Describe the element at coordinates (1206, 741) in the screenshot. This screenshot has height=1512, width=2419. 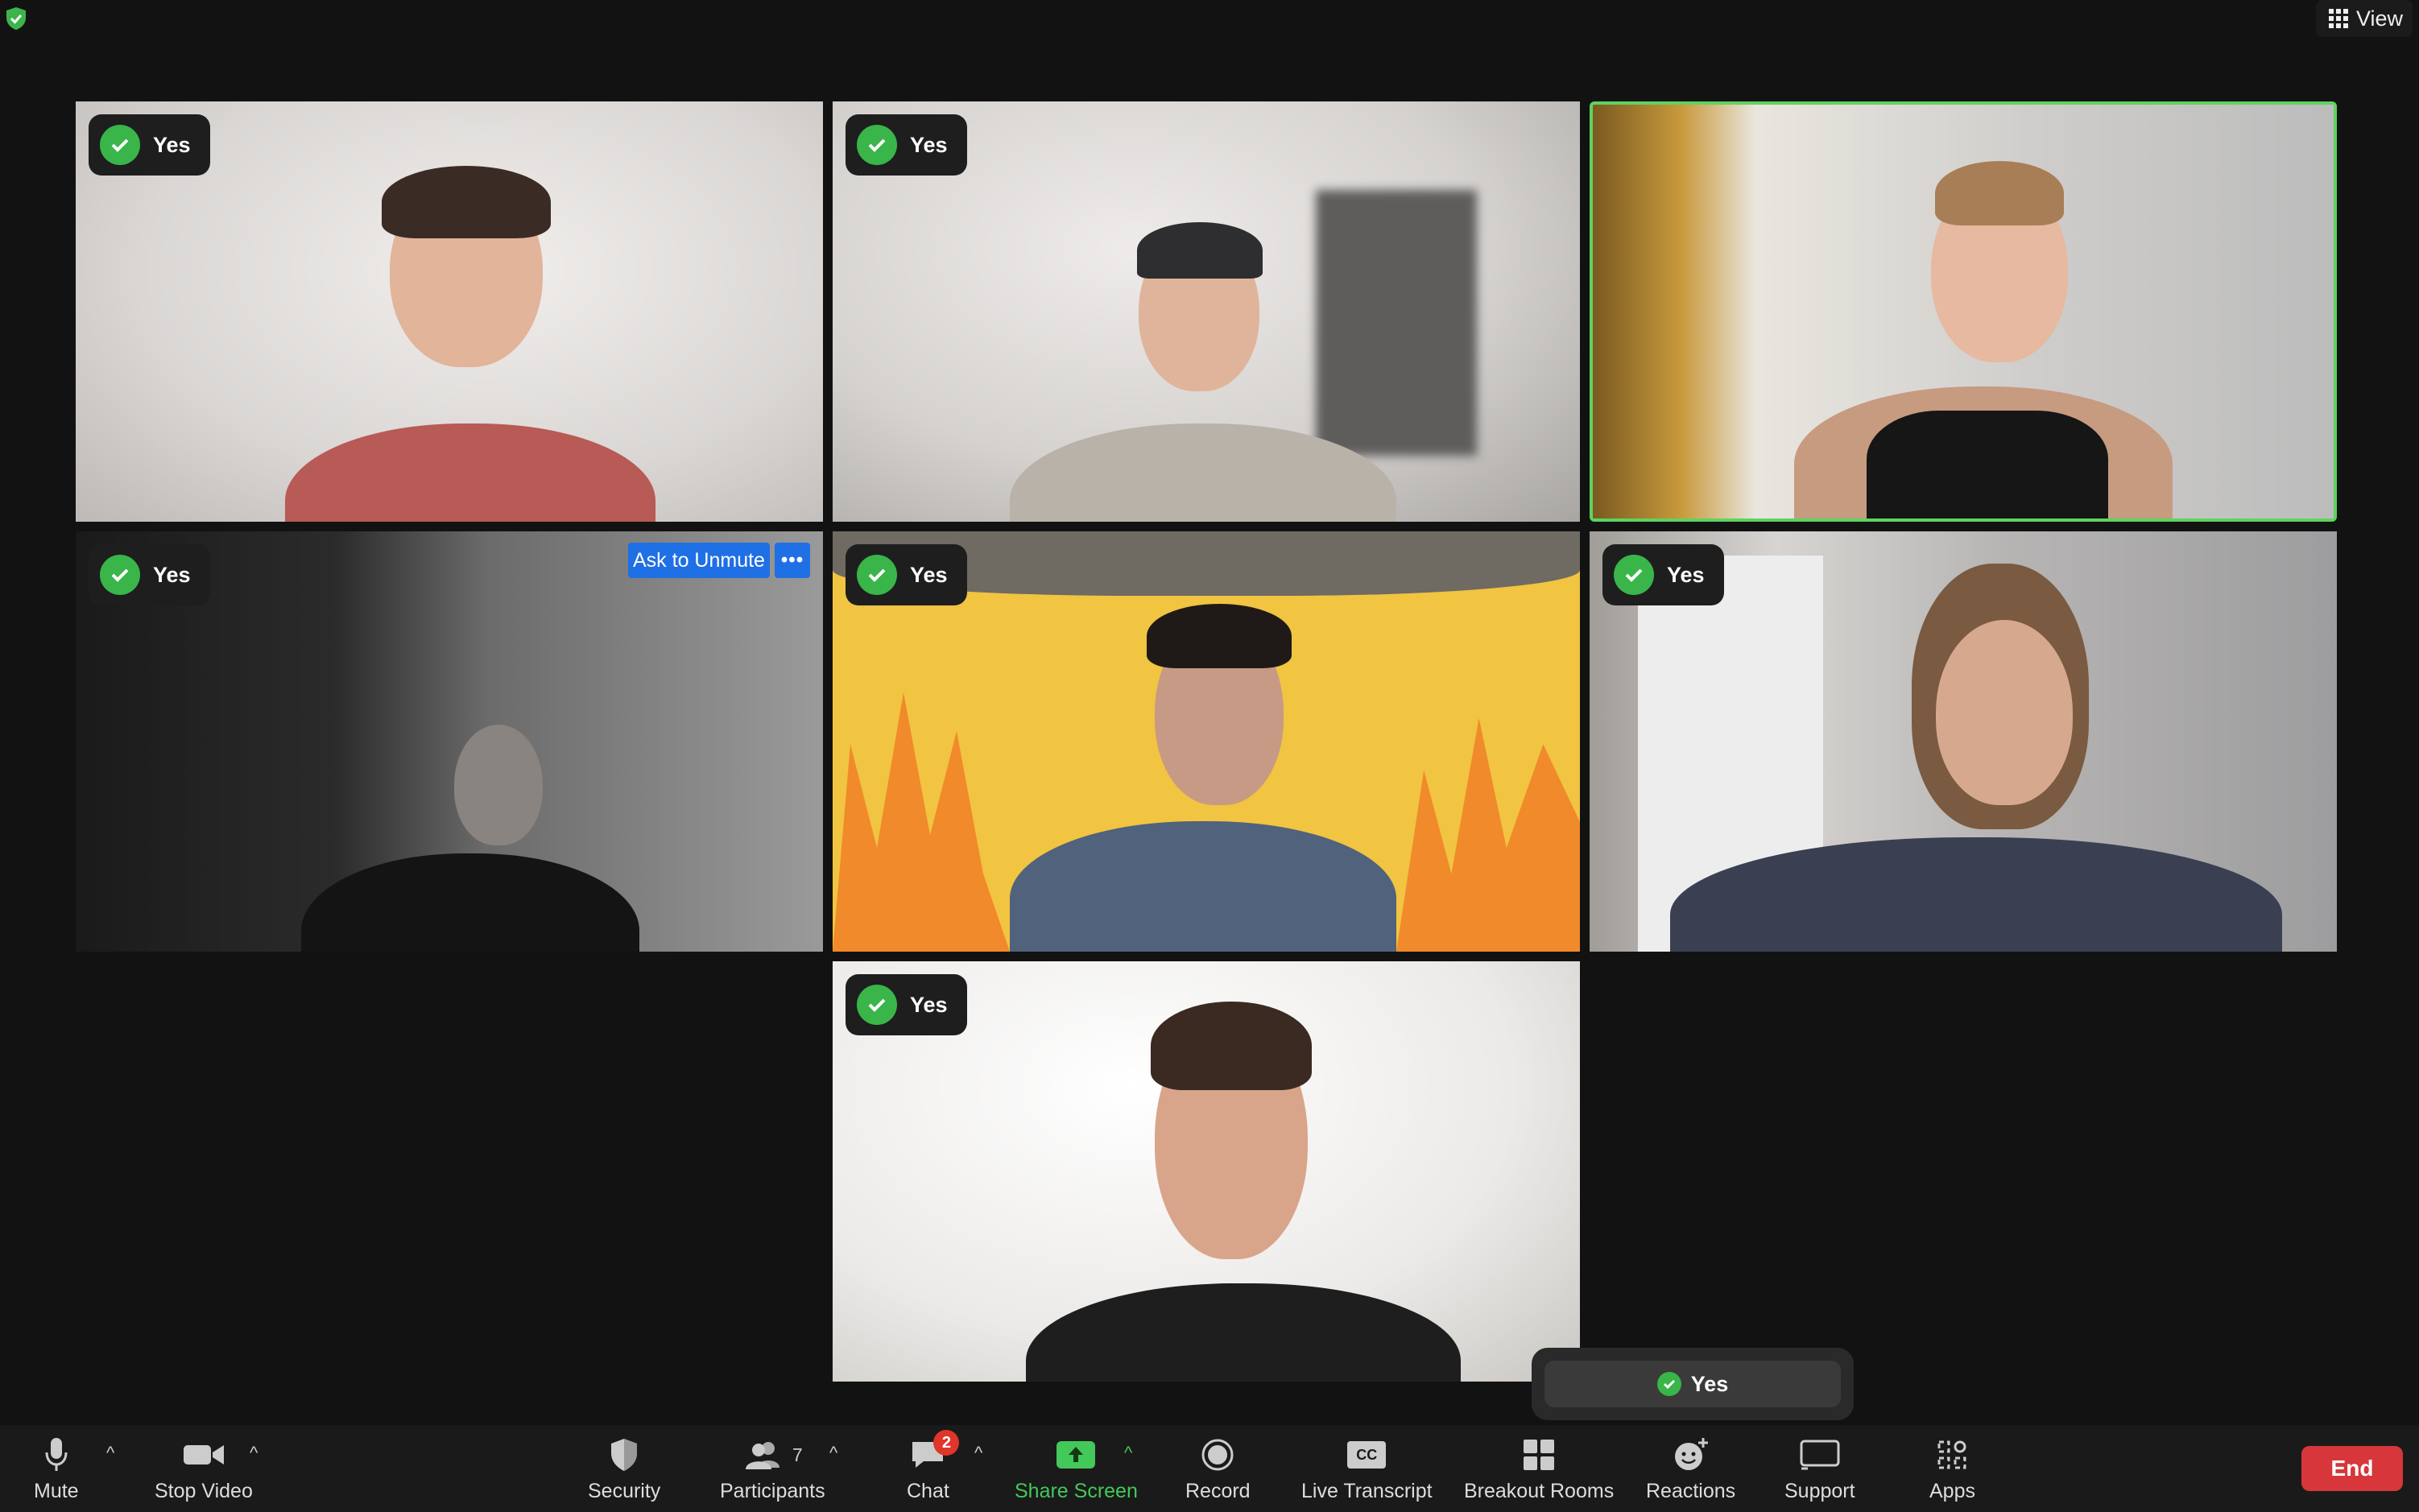
I see `video-tile-participant-5: Yes` at that location.